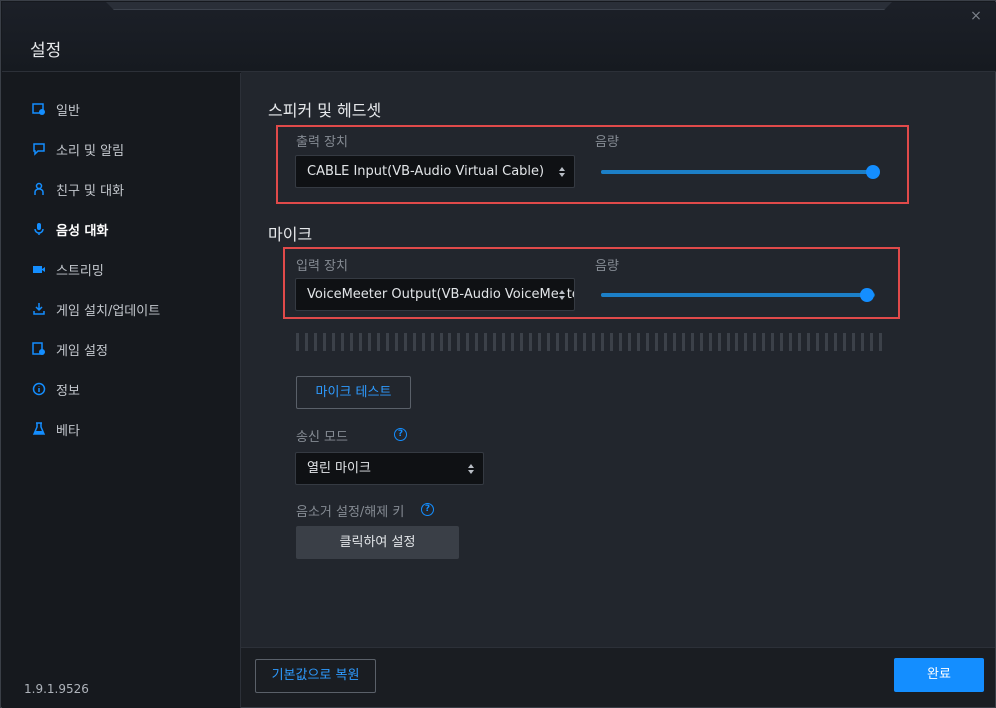 The image size is (996, 708). Describe the element at coordinates (607, 142) in the screenshot. I see `output-volume-label: 음량` at that location.